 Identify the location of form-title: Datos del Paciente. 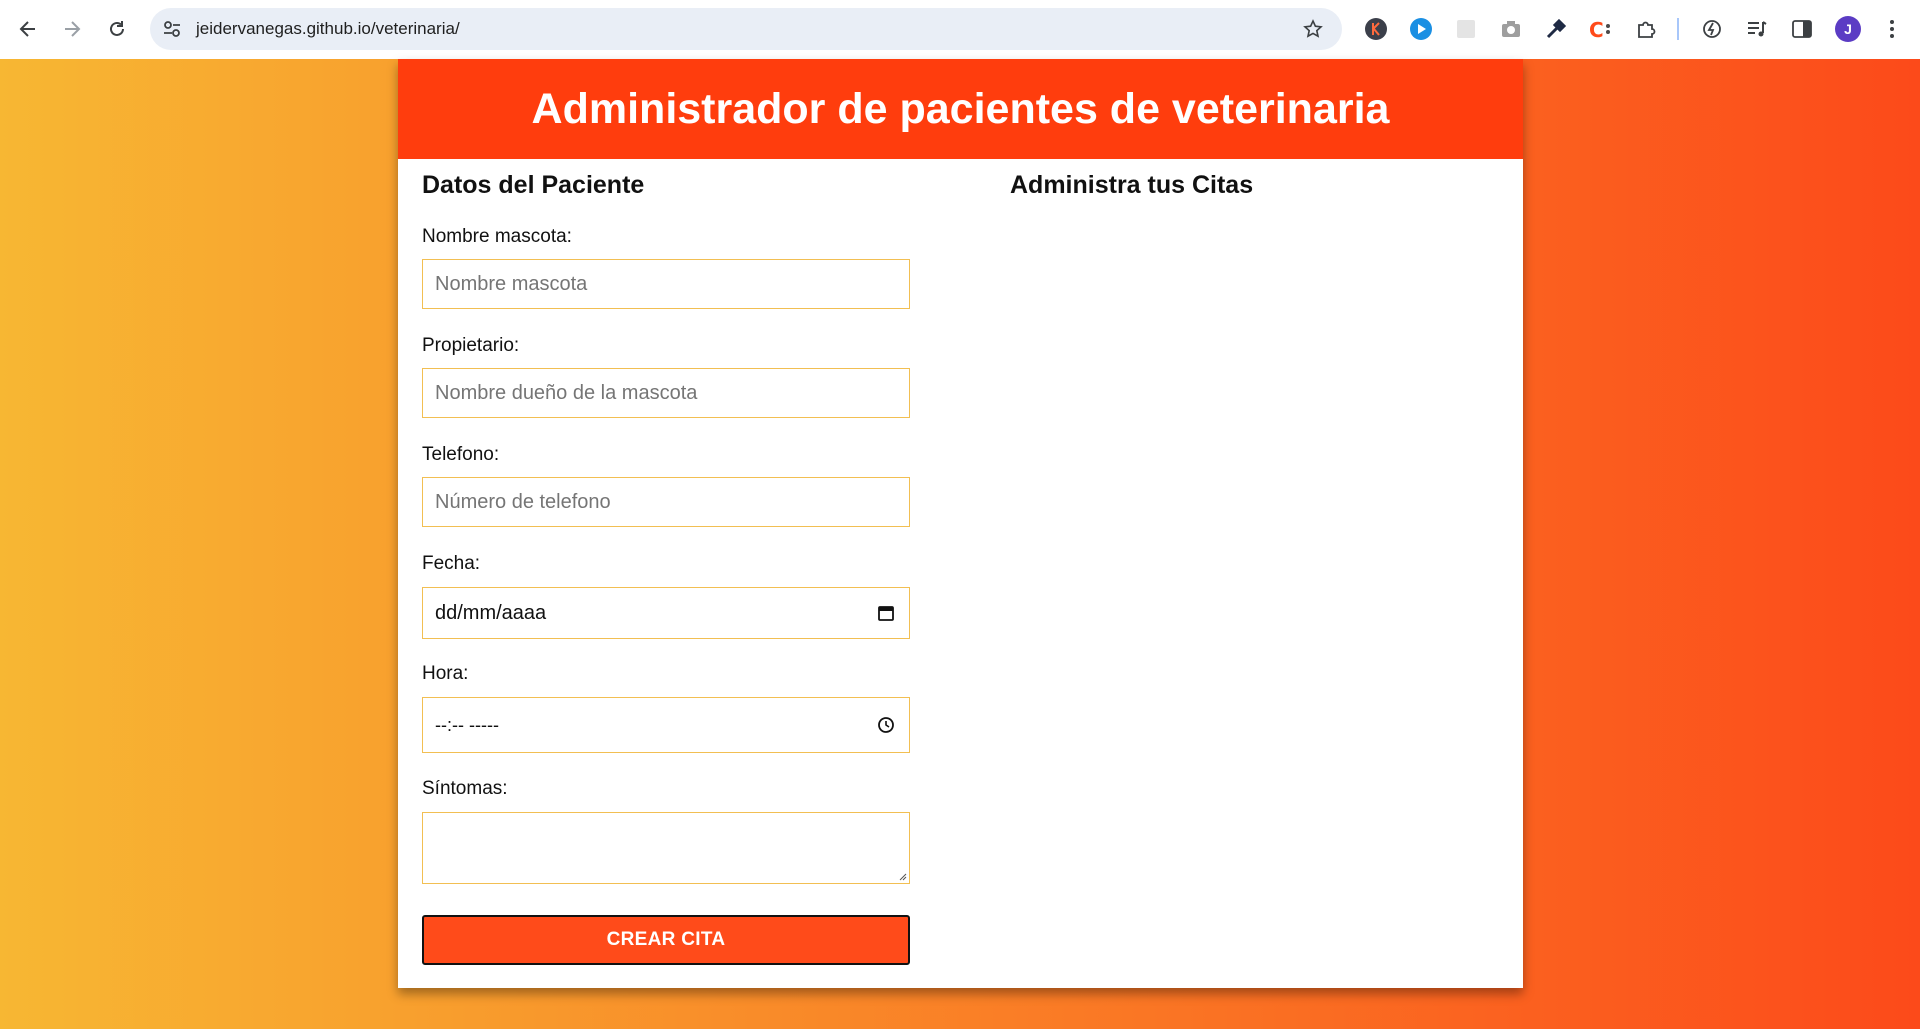
(533, 185).